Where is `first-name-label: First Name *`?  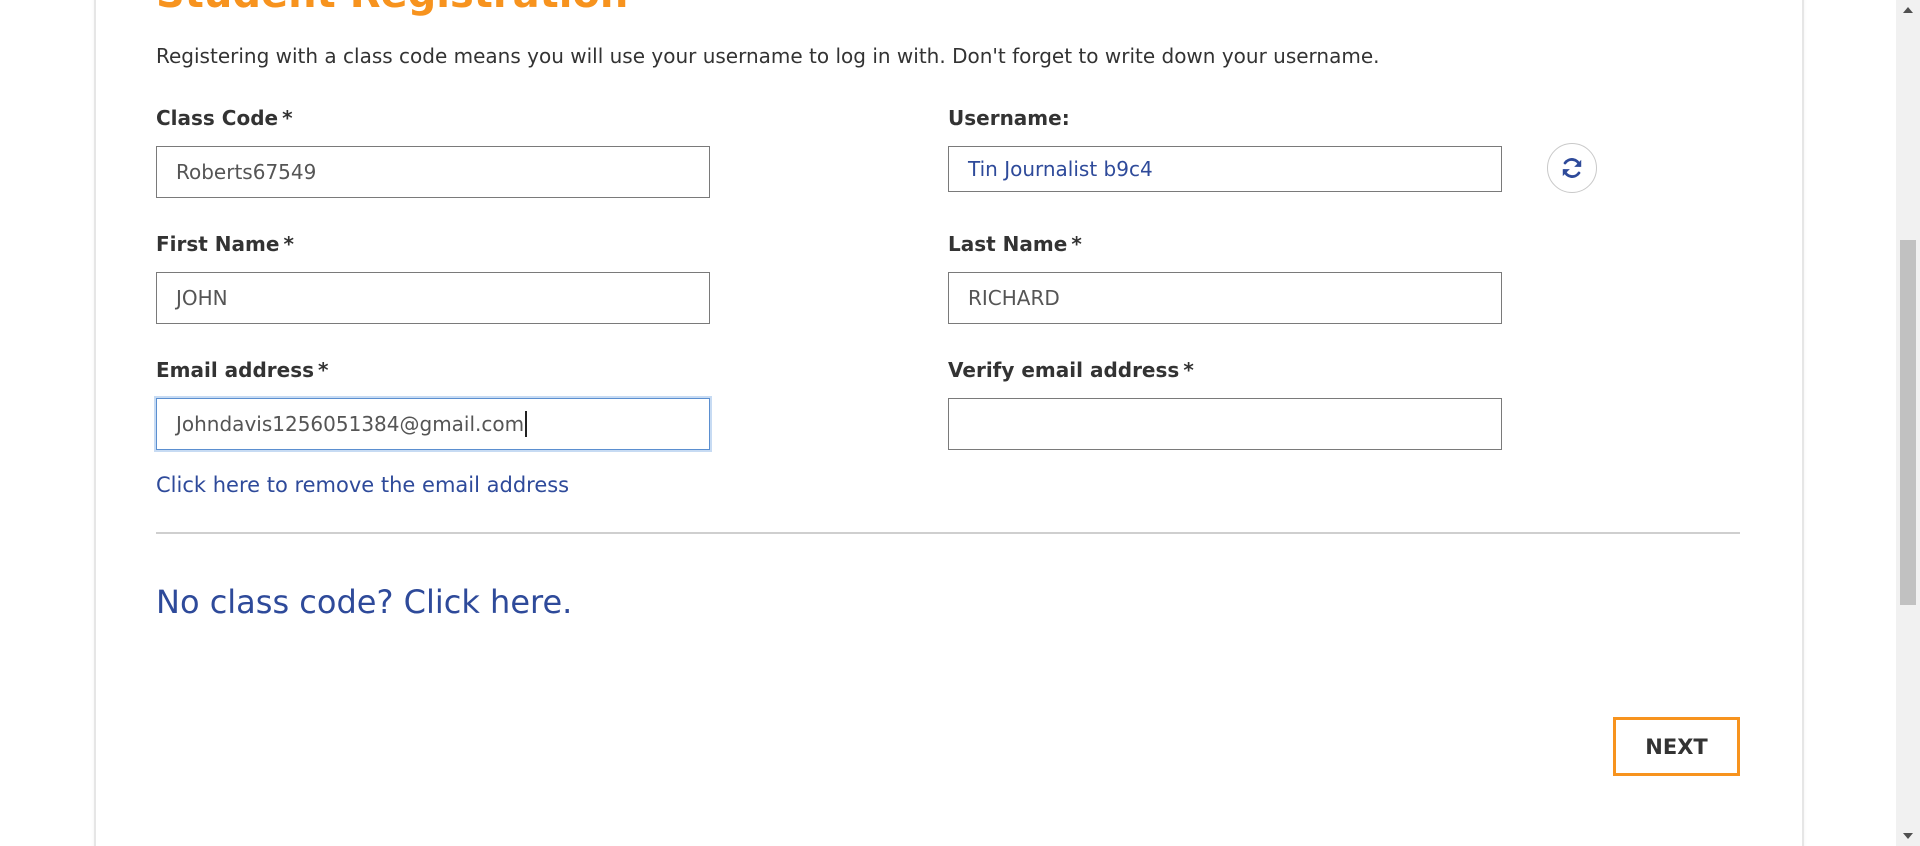
first-name-label: First Name * is located at coordinates (225, 244).